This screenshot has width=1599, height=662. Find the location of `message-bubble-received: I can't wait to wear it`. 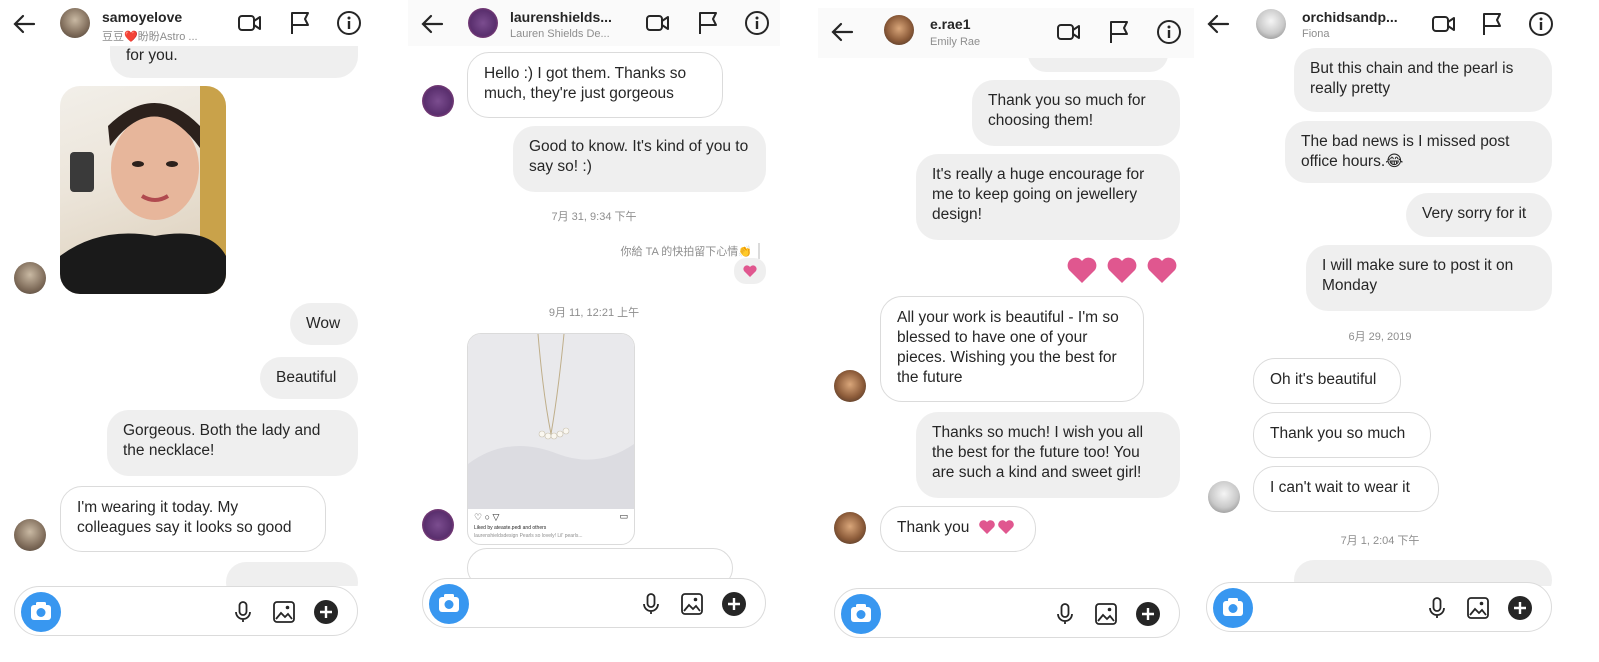

message-bubble-received: I can't wait to wear it is located at coordinates (1346, 489).